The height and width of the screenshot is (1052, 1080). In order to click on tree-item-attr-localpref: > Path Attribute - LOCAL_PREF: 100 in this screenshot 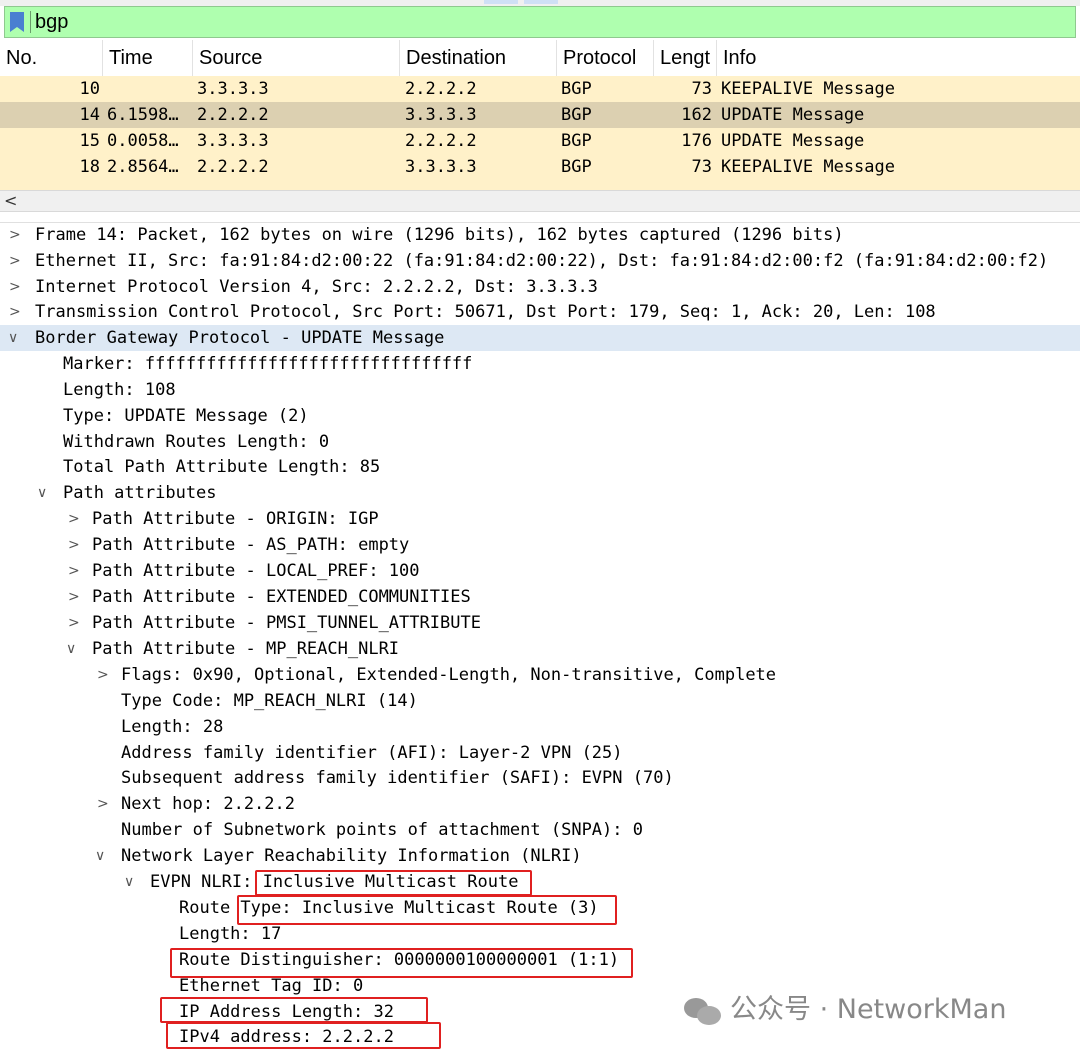, I will do `click(540, 571)`.